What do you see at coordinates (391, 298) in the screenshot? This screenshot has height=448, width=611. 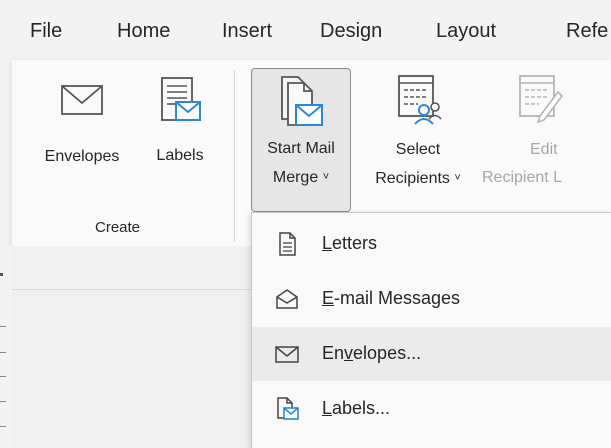 I see `menu-item-label: E-mail Messages` at bounding box center [391, 298].